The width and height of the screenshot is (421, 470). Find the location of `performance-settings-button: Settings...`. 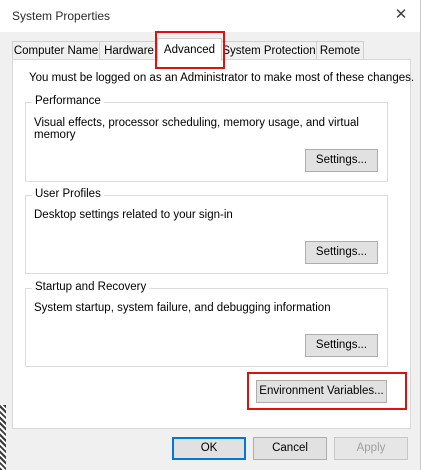

performance-settings-button: Settings... is located at coordinates (341, 160).